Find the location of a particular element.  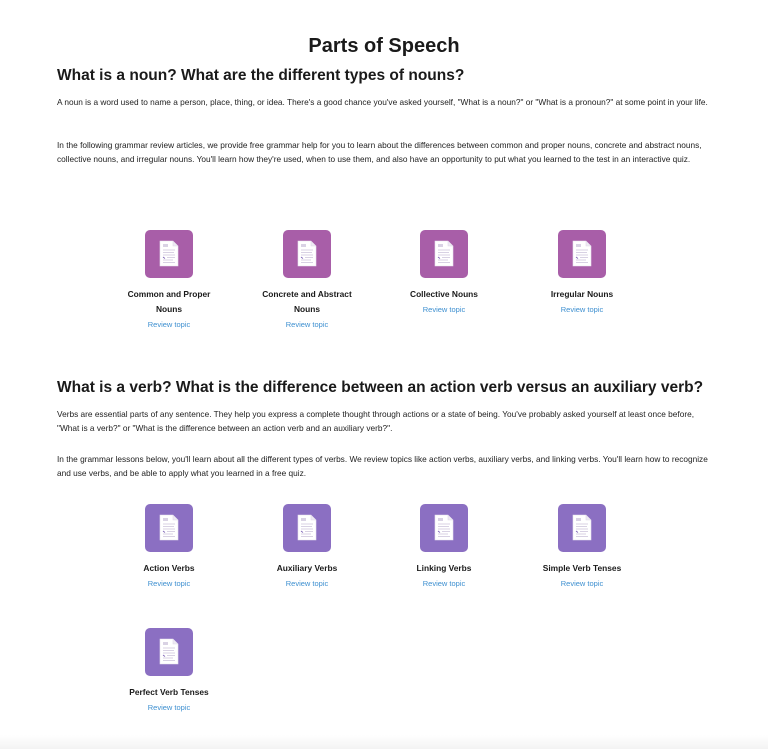

topic-card-title: Concrete and Abstract Nouns is located at coordinates (307, 301).